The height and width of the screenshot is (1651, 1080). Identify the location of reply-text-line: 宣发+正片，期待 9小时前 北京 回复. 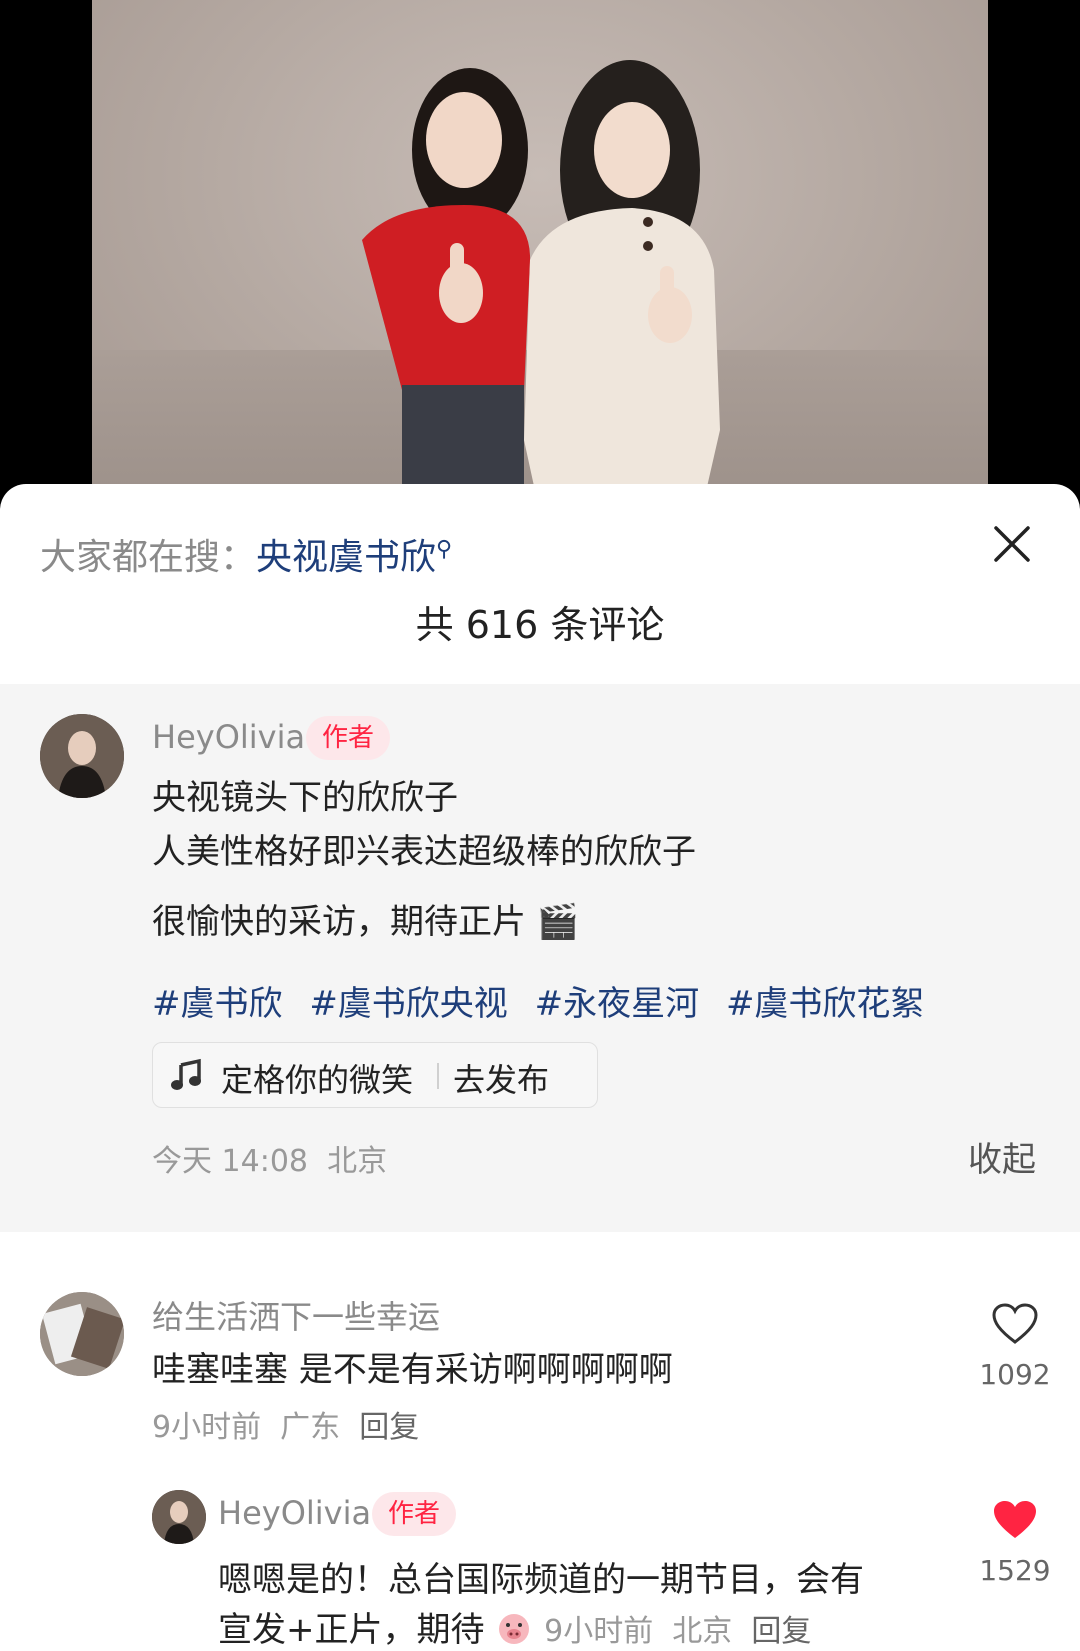
(514, 1626).